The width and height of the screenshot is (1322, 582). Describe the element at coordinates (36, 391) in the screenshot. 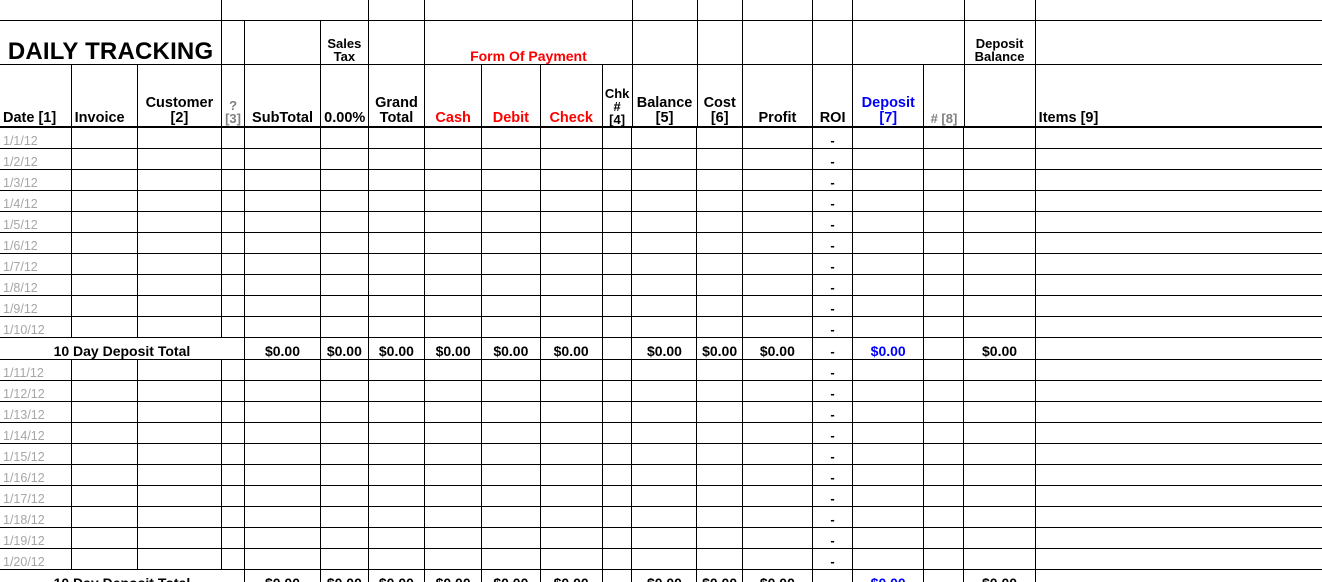

I see `cell-date: 1/12/12` at that location.